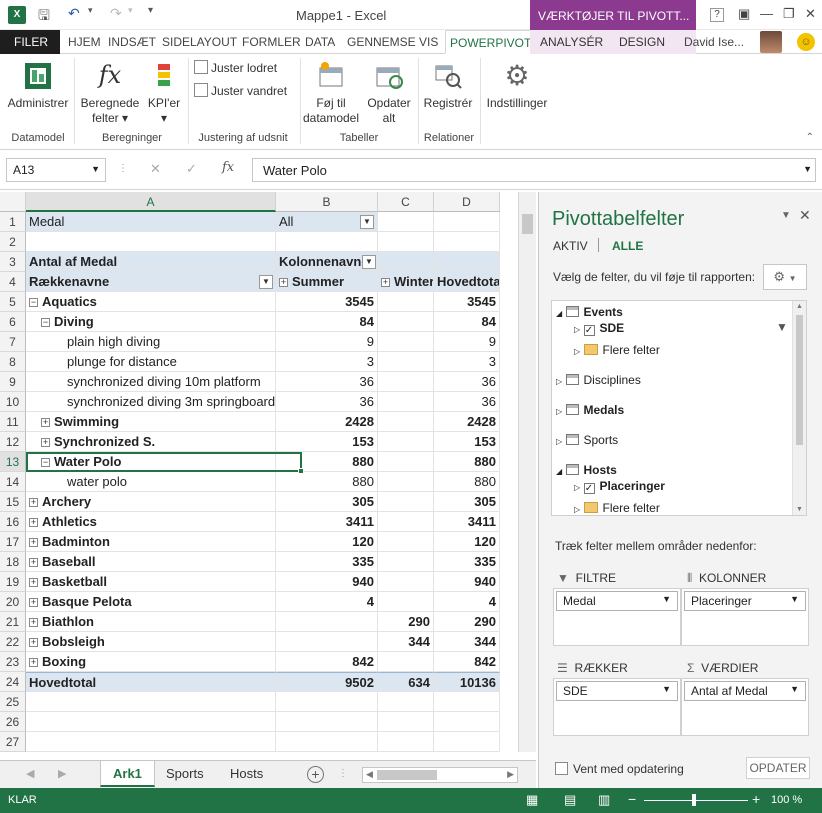  I want to click on field-placeringer: ▷ ✓ Placeringer, so click(619, 486).